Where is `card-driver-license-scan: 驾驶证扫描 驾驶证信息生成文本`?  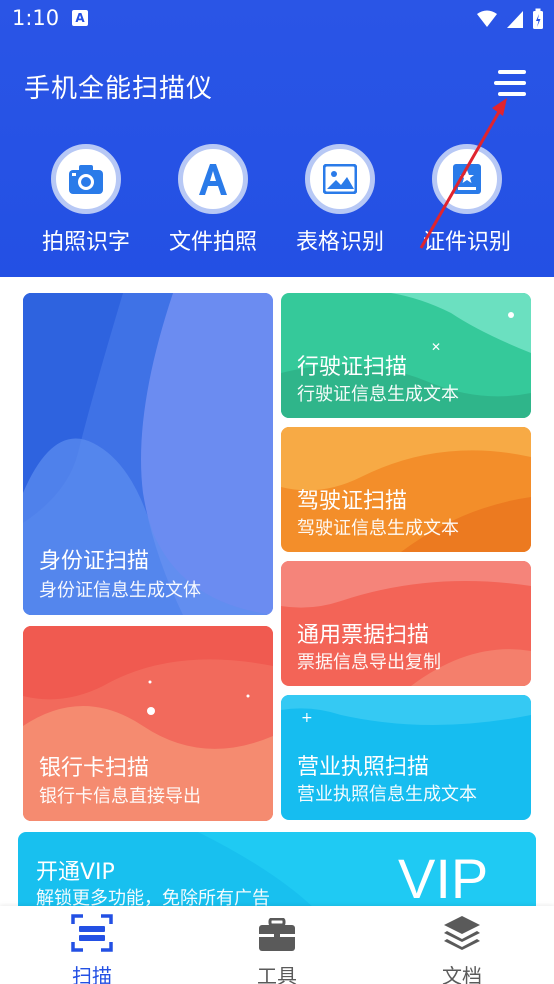
card-driver-license-scan: 驾驶证扫描 驾驶证信息生成文本 is located at coordinates (406, 489).